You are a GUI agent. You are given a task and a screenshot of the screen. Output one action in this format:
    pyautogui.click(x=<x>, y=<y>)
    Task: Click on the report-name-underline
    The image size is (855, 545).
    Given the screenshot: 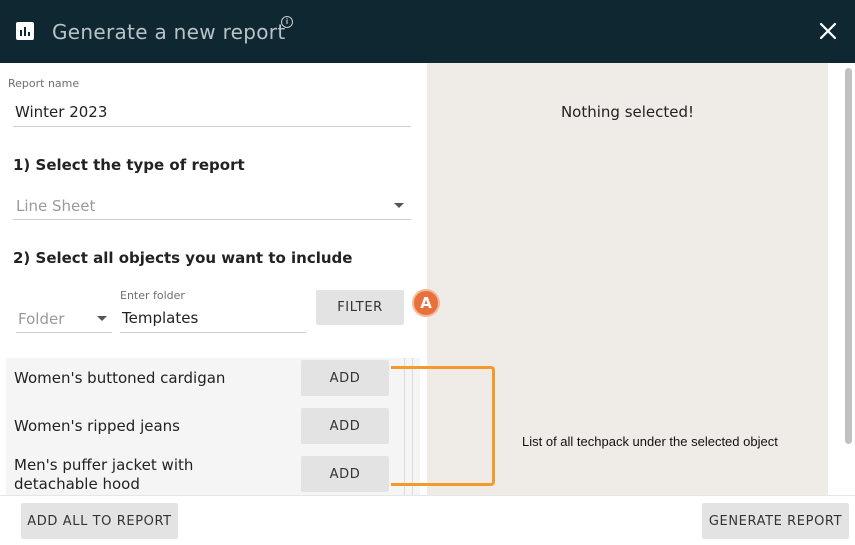 What is the action you would take?
    pyautogui.click(x=212, y=126)
    